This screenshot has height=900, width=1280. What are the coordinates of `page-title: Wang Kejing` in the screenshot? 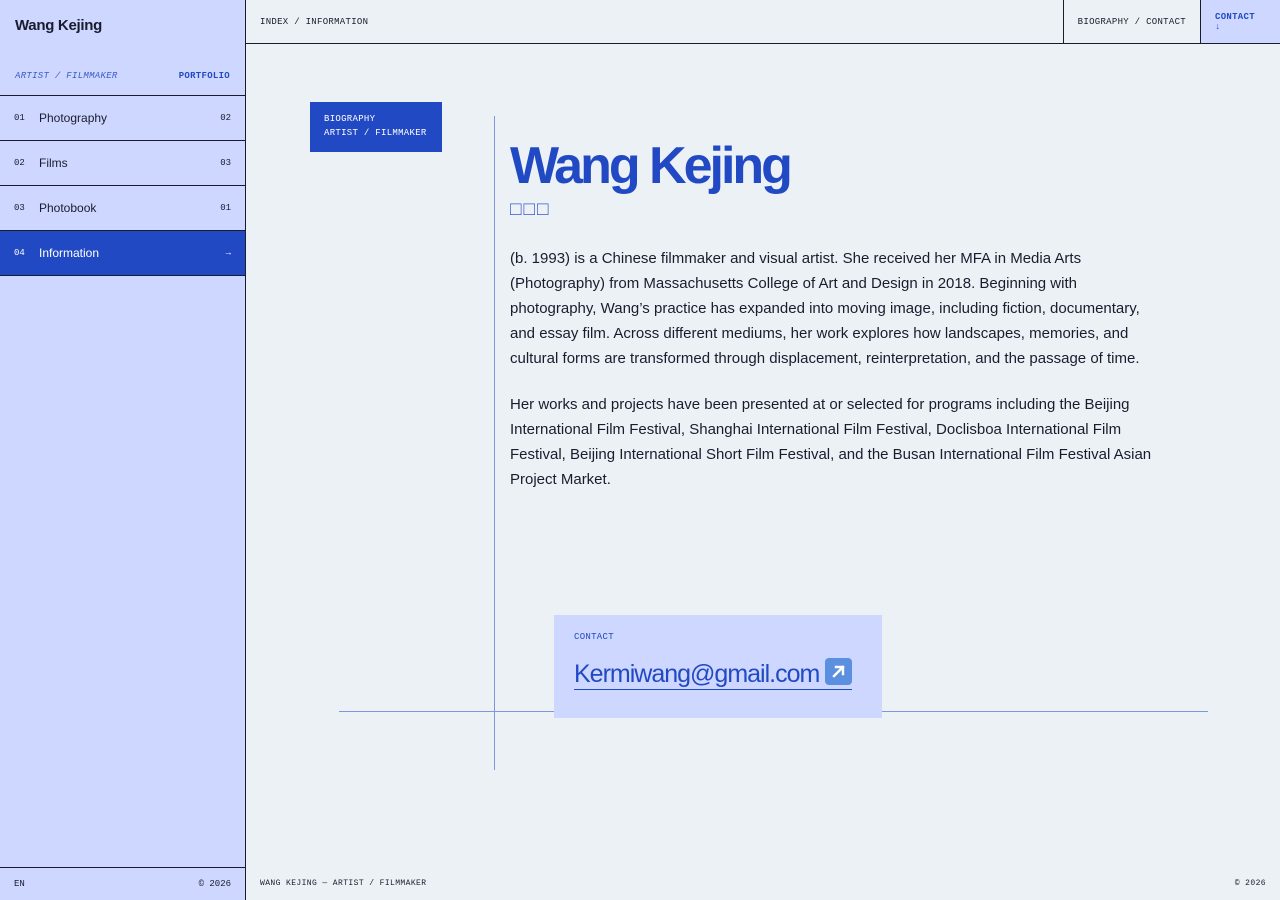 It's located at (651, 166).